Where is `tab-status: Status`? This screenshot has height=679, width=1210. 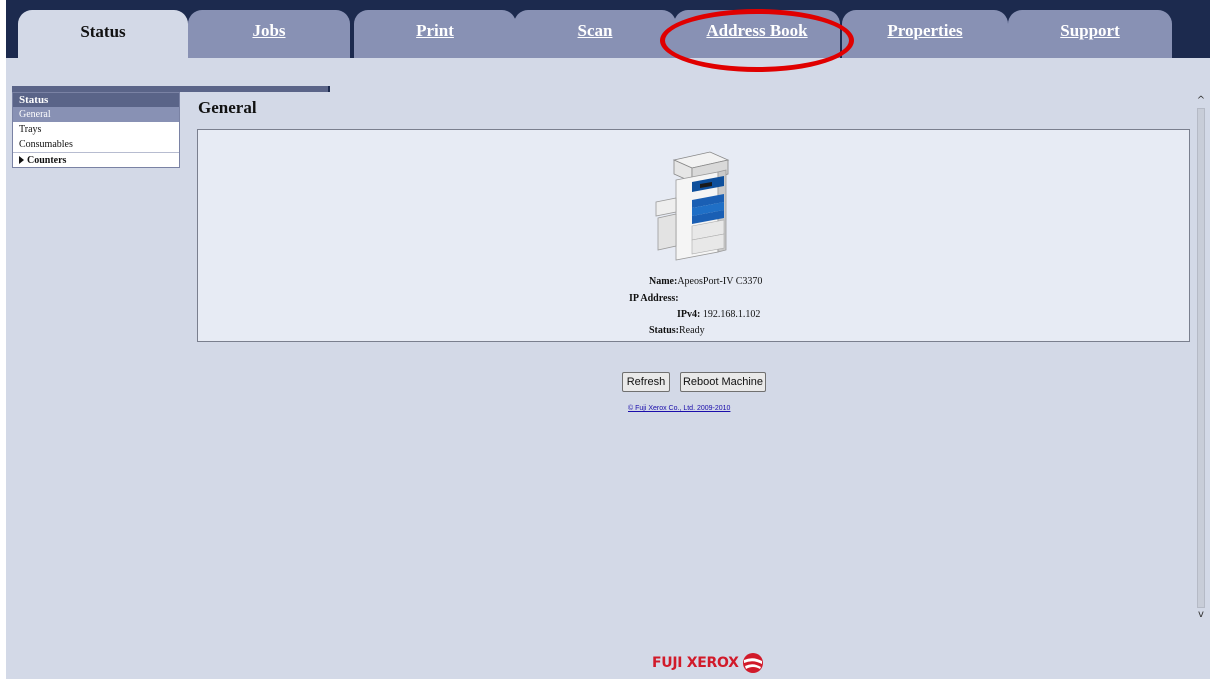 tab-status: Status is located at coordinates (103, 35).